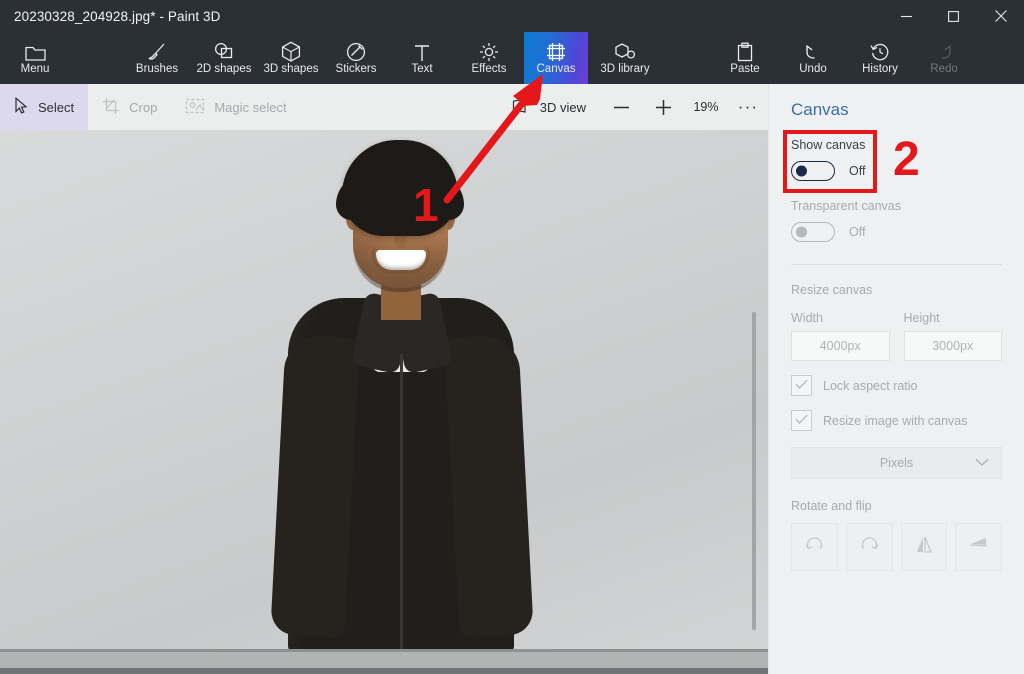  What do you see at coordinates (813, 232) in the screenshot?
I see `transparent-canvas-toggle` at bounding box center [813, 232].